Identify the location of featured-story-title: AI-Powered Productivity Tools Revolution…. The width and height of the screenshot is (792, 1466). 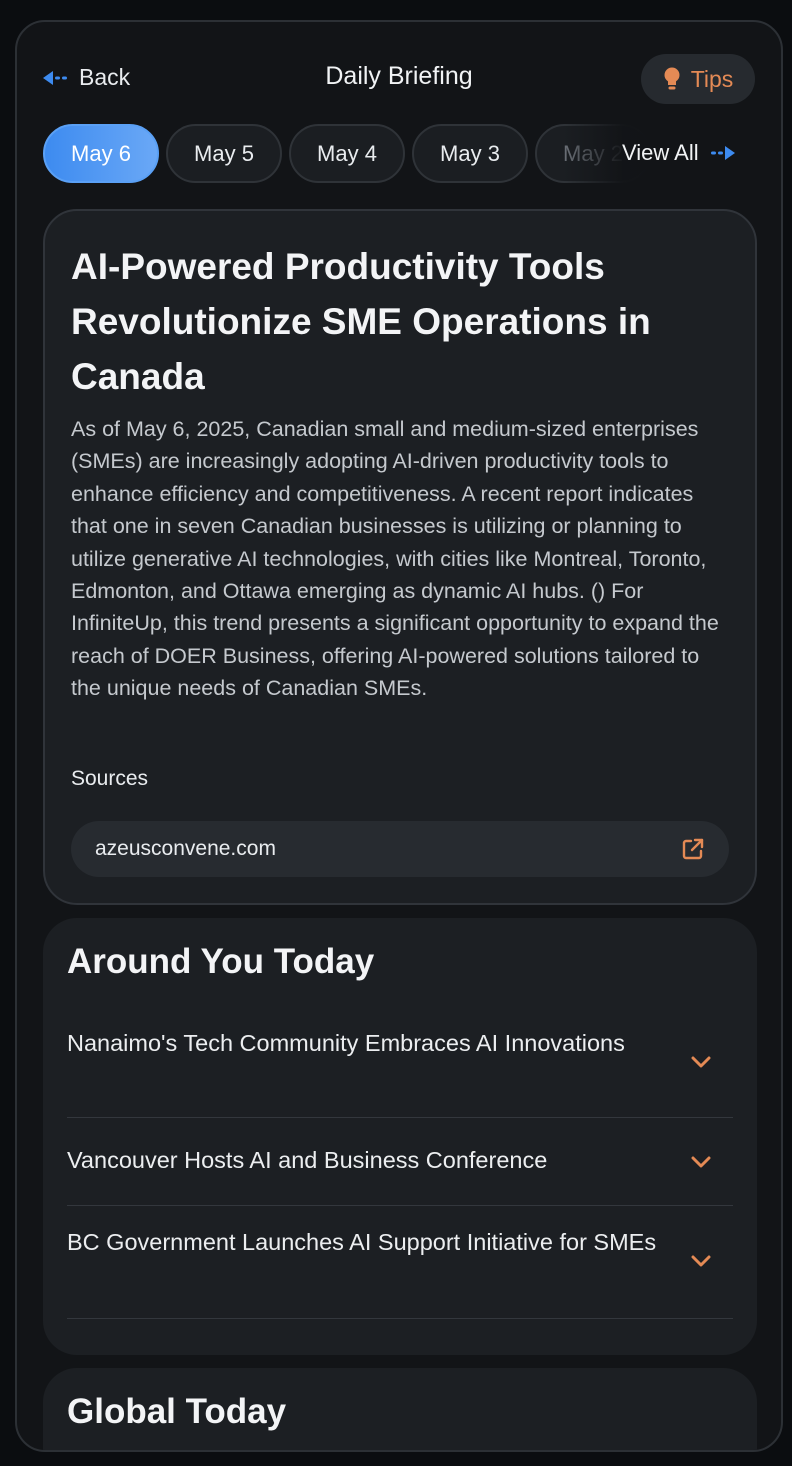
(361, 321).